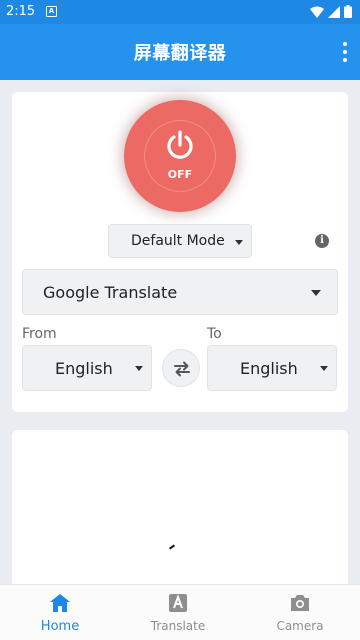 Image resolution: width=360 pixels, height=640 pixels. I want to click on status-icons, so click(331, 11).